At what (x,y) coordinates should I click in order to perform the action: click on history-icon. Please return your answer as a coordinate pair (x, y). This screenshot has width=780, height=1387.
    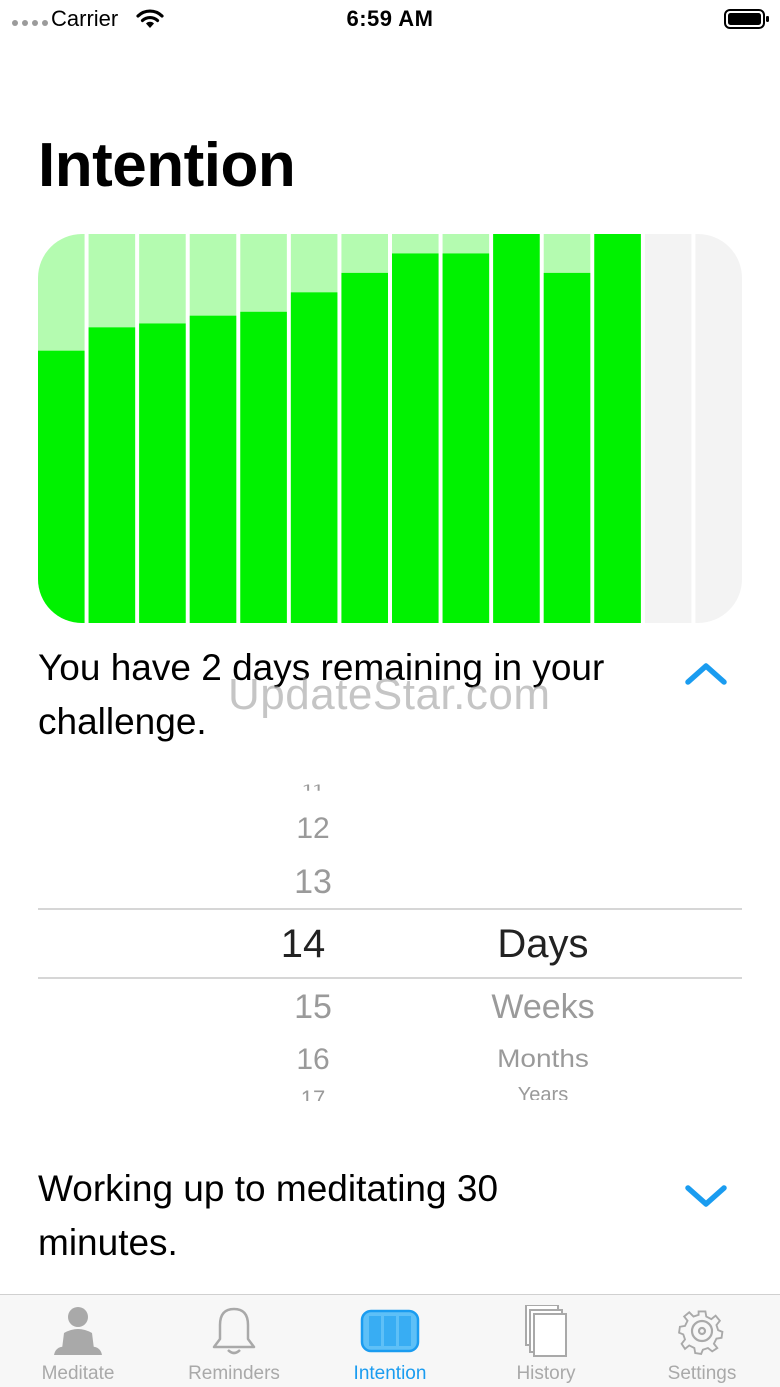
    Looking at the image, I should click on (546, 1331).